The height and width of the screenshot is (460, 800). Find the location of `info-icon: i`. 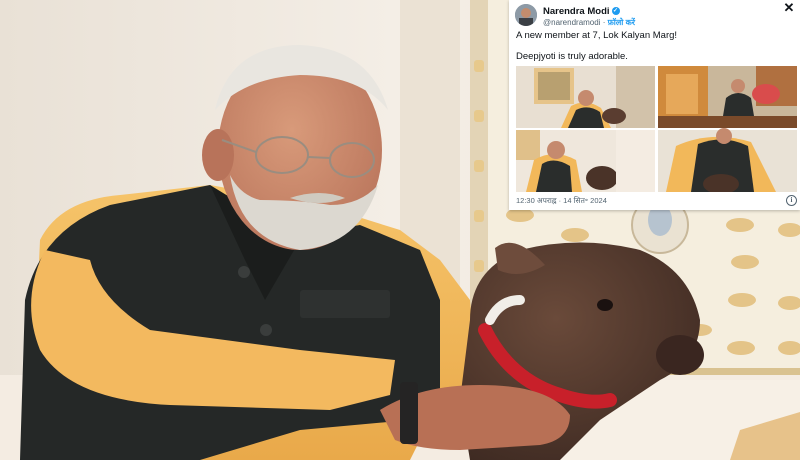

info-icon: i is located at coordinates (791, 200).